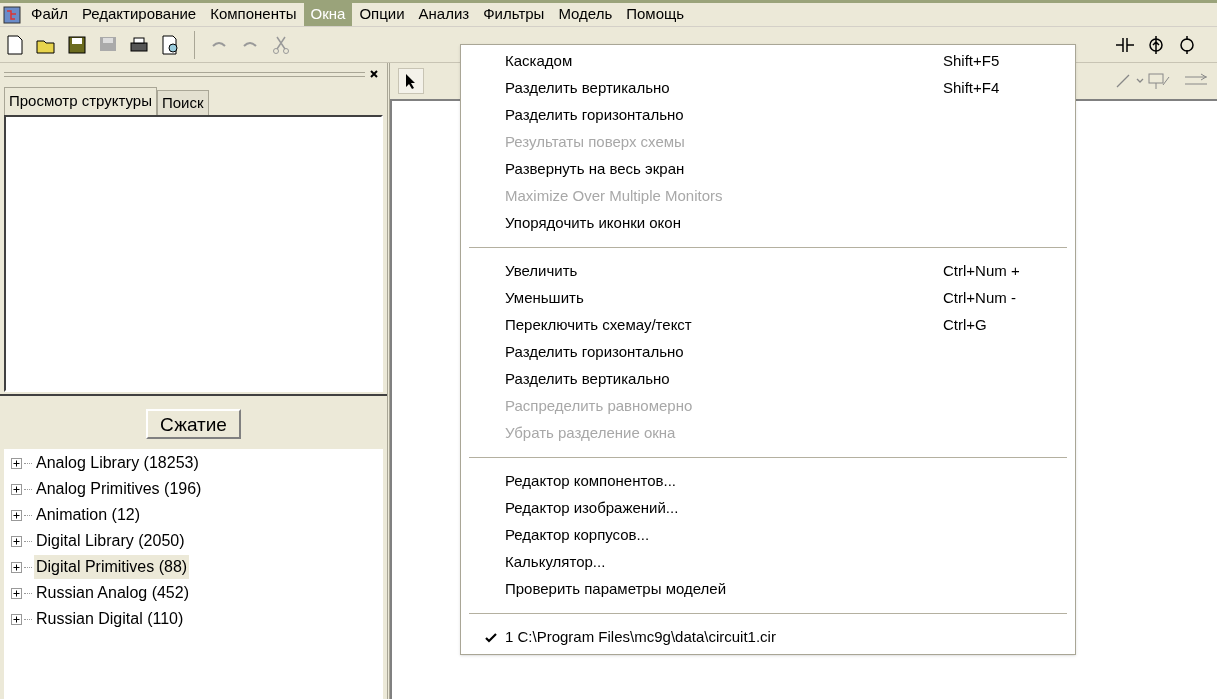 The width and height of the screenshot is (1217, 699). I want to click on pointer-button, so click(411, 81).